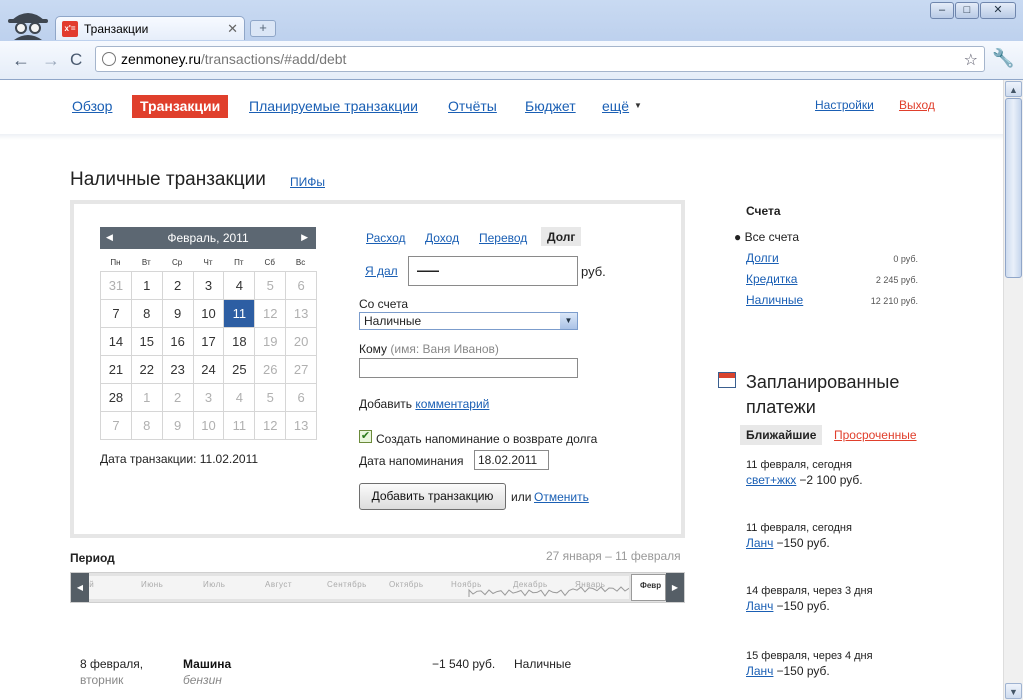  I want to click on calendar-day: 27, so click(302, 370).